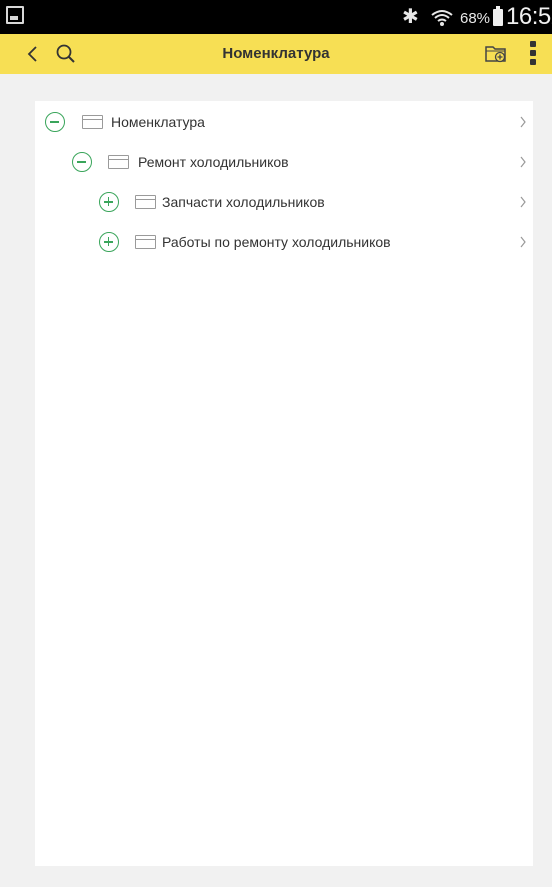 This screenshot has height=887, width=552. Describe the element at coordinates (529, 16) in the screenshot. I see `clock: 16:52` at that location.